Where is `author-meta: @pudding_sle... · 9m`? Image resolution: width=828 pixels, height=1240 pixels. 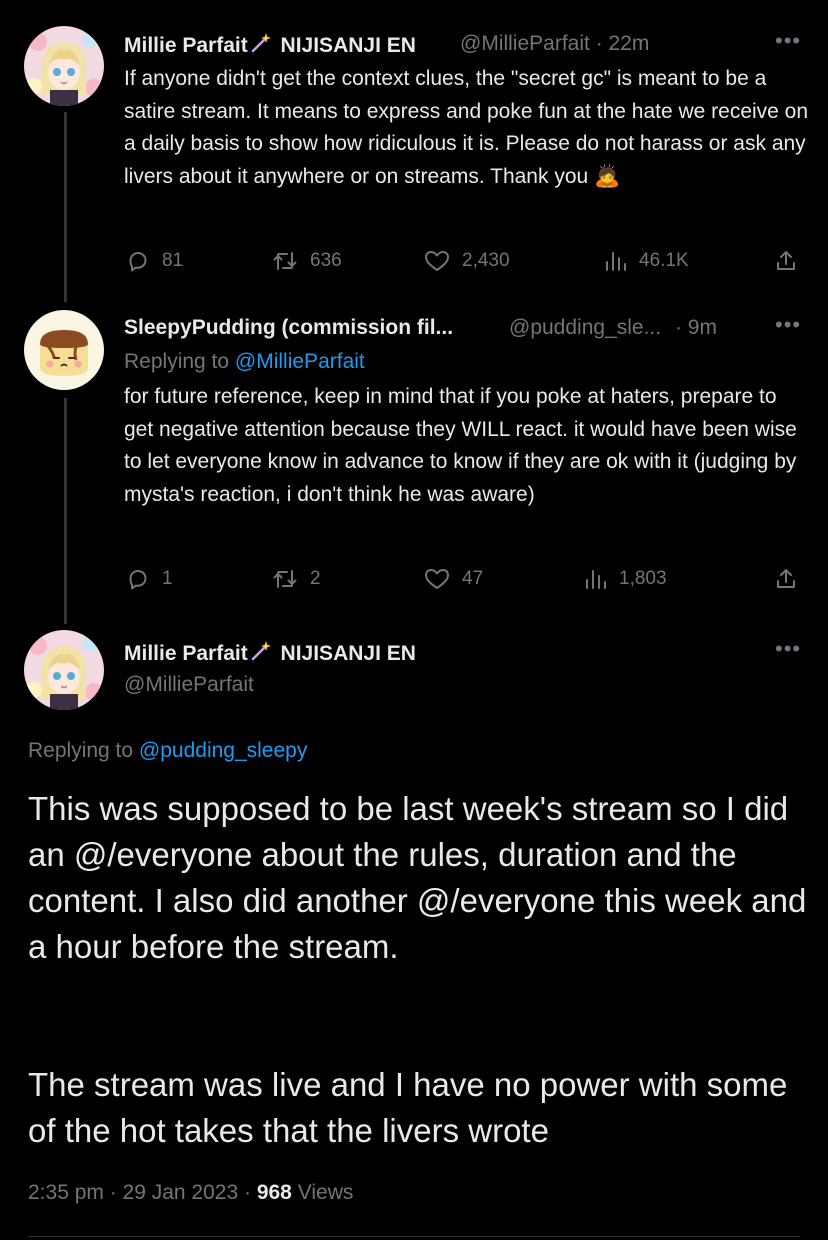 author-meta: @pudding_sle... · 9m is located at coordinates (613, 328).